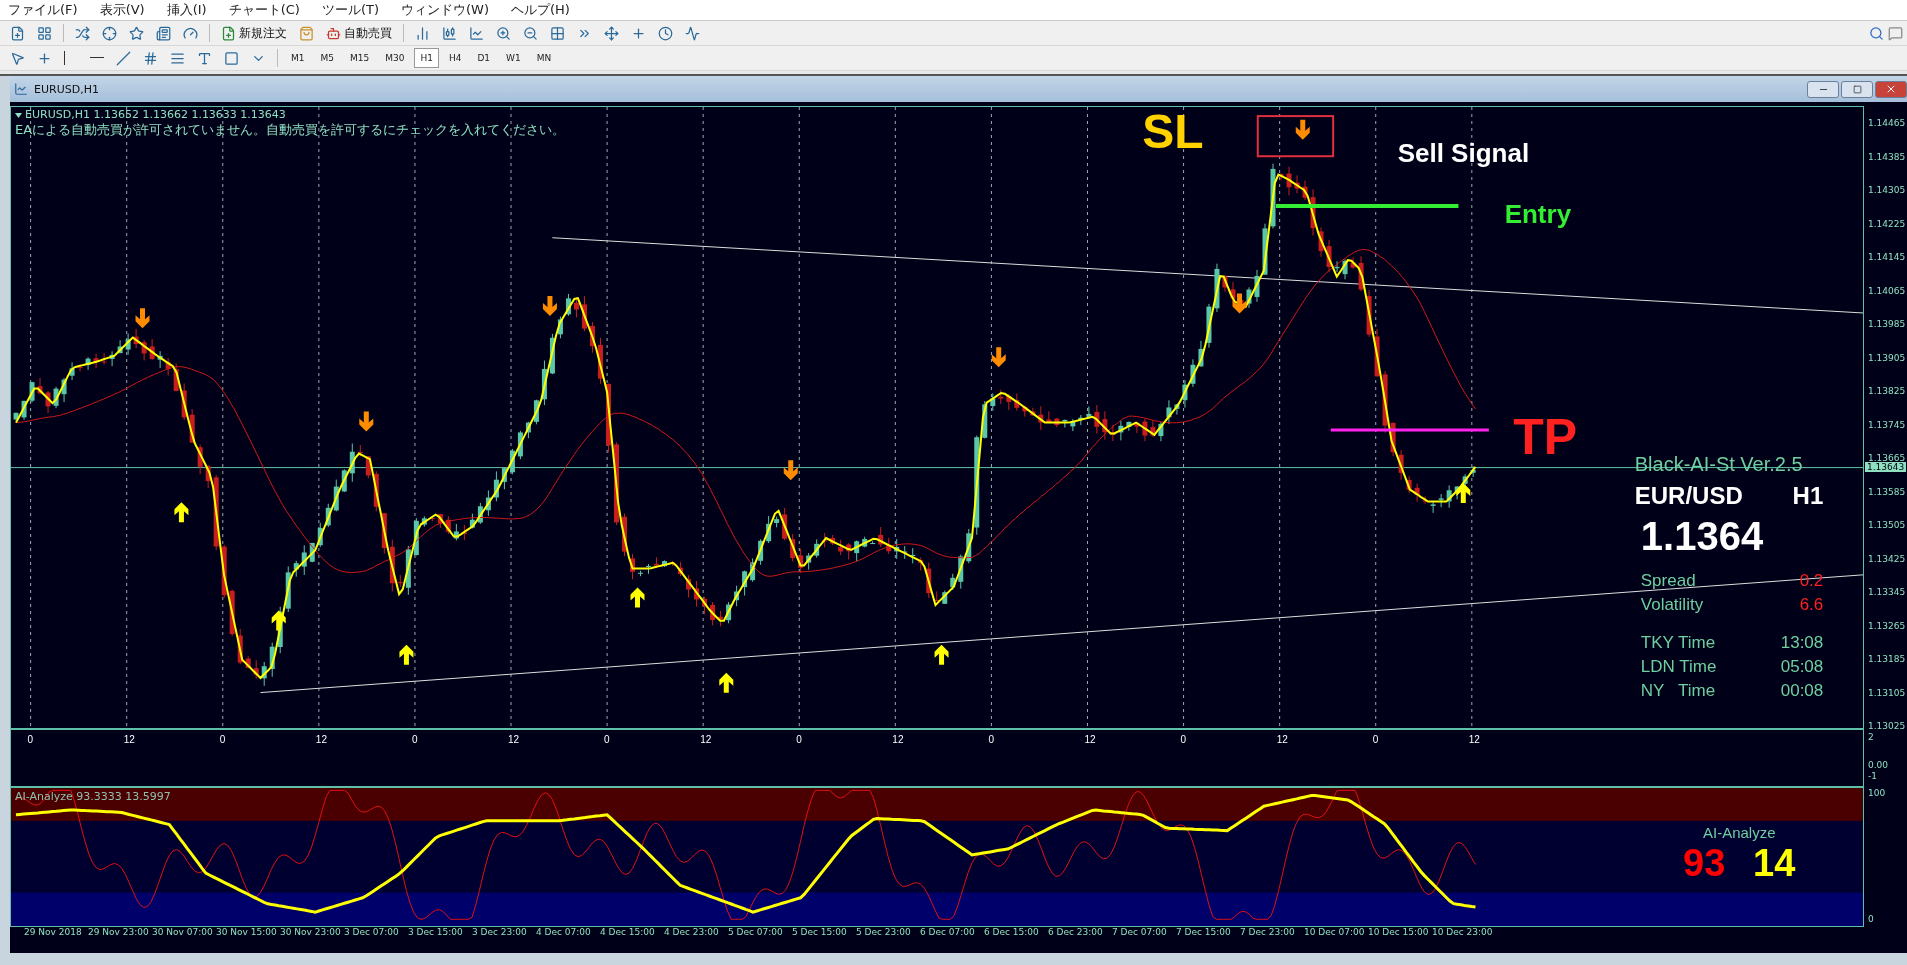 The width and height of the screenshot is (1907, 965). What do you see at coordinates (1887, 190) in the screenshot?
I see `price-tick: 1.14305` at bounding box center [1887, 190].